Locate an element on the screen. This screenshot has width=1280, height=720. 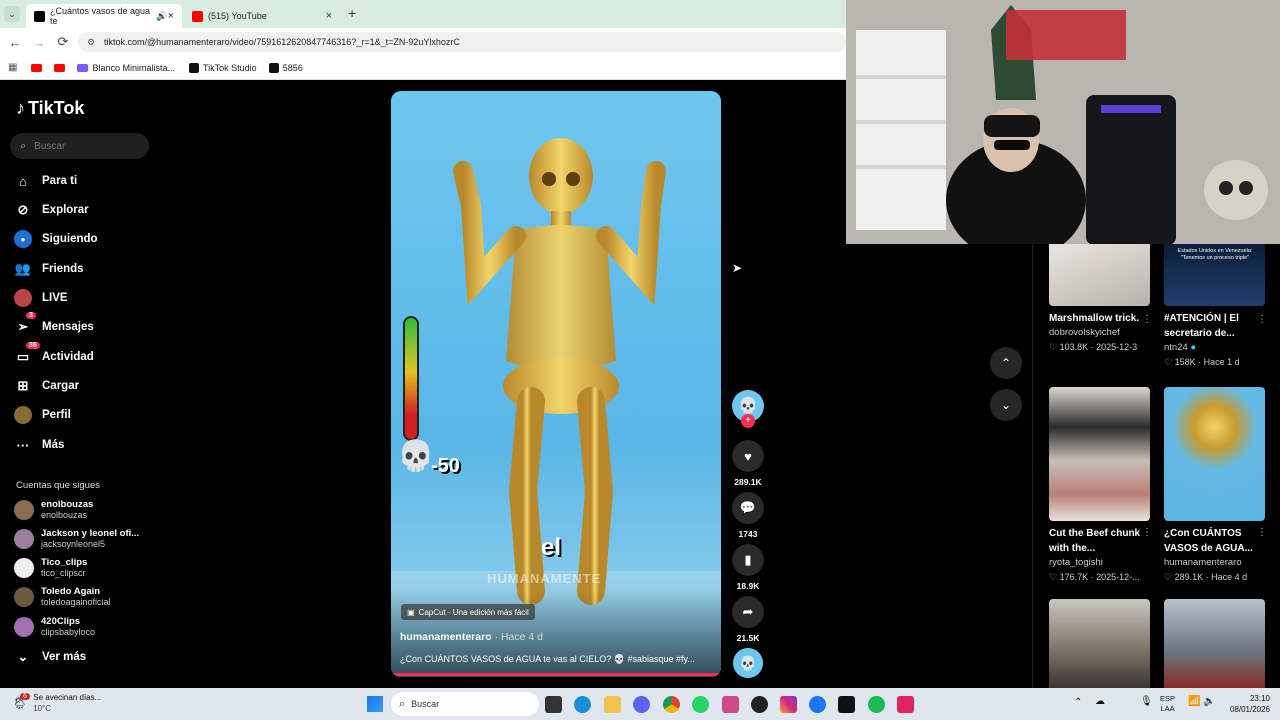
video-author: humanamenteraro · Hace 4 d is located at coordinates (471, 637).